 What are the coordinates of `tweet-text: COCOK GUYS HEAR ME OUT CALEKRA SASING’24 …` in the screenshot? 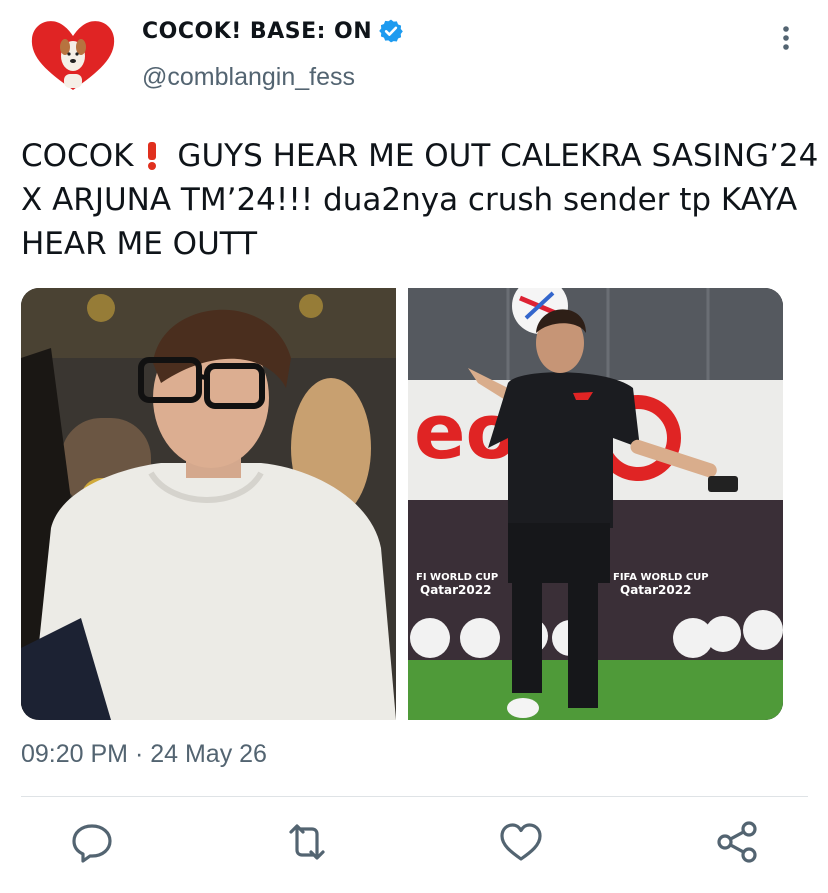 It's located at (421, 200).